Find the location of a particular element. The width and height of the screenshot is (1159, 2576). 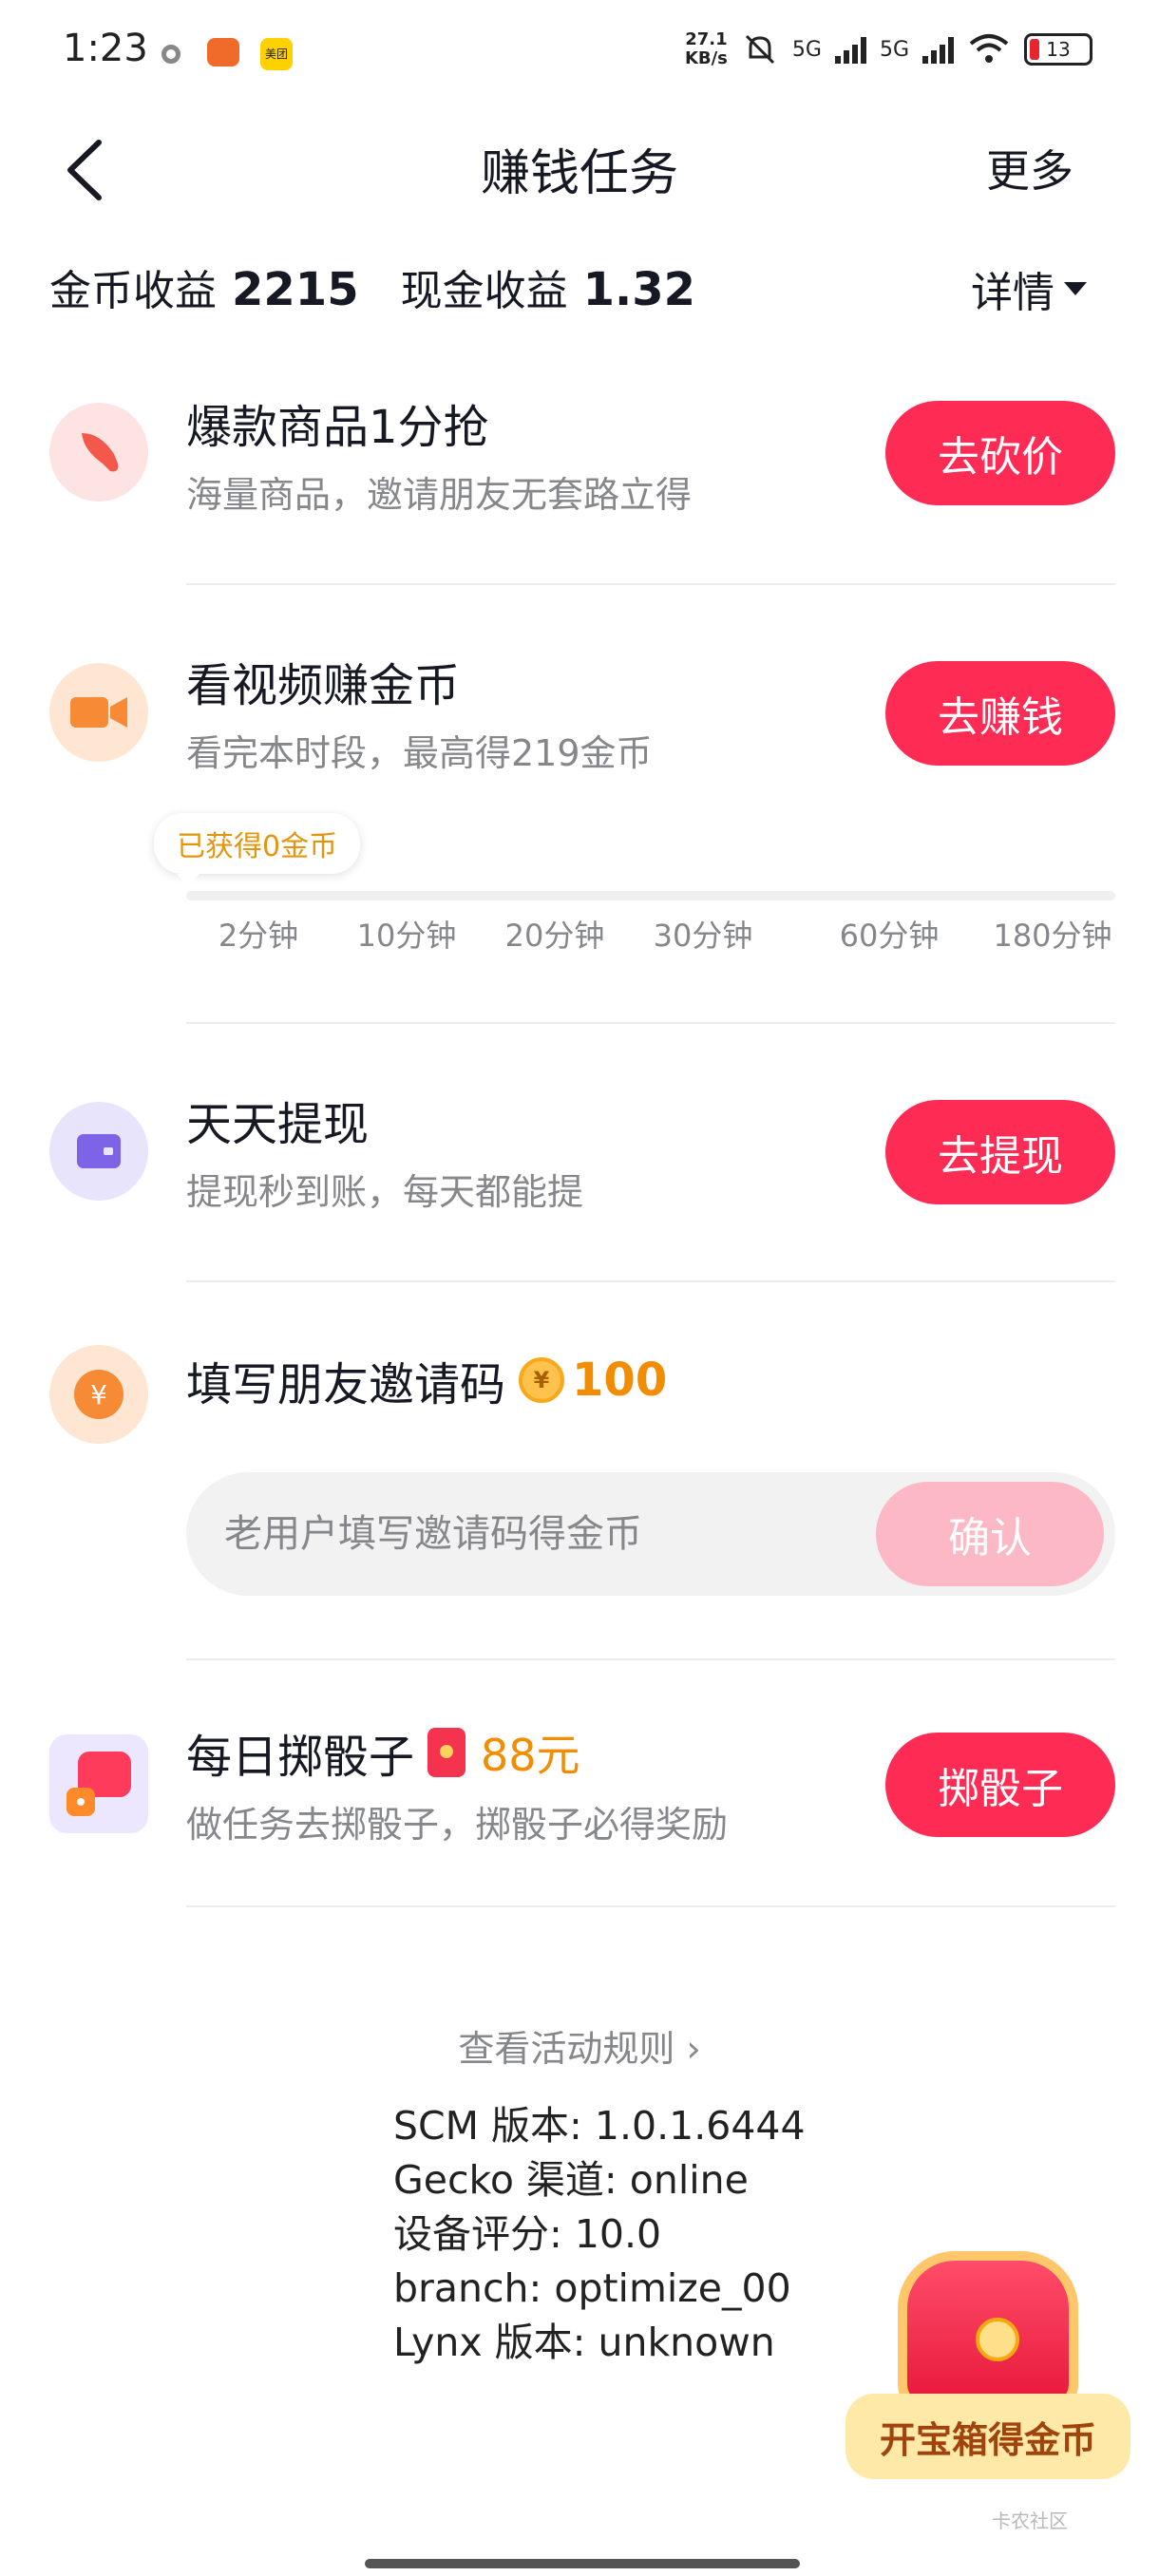

task-desc: 海量商品，邀请朋友无套路立得 is located at coordinates (439, 495).